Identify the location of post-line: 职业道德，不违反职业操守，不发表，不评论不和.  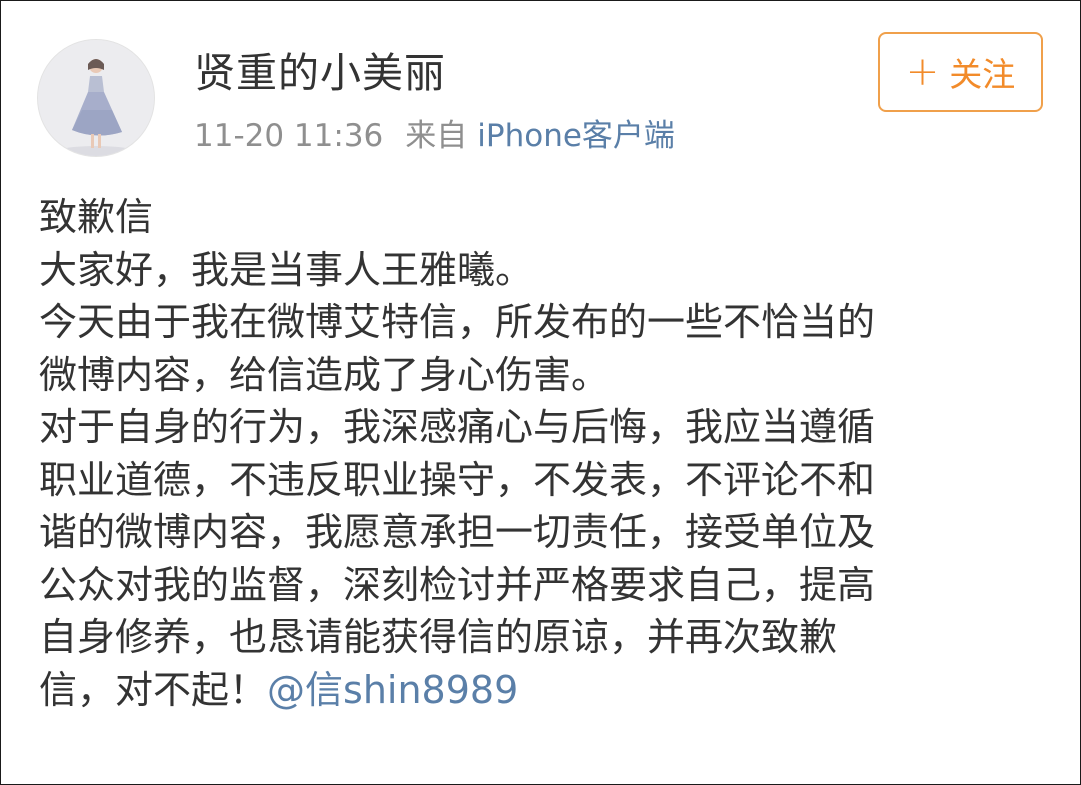
(457, 479).